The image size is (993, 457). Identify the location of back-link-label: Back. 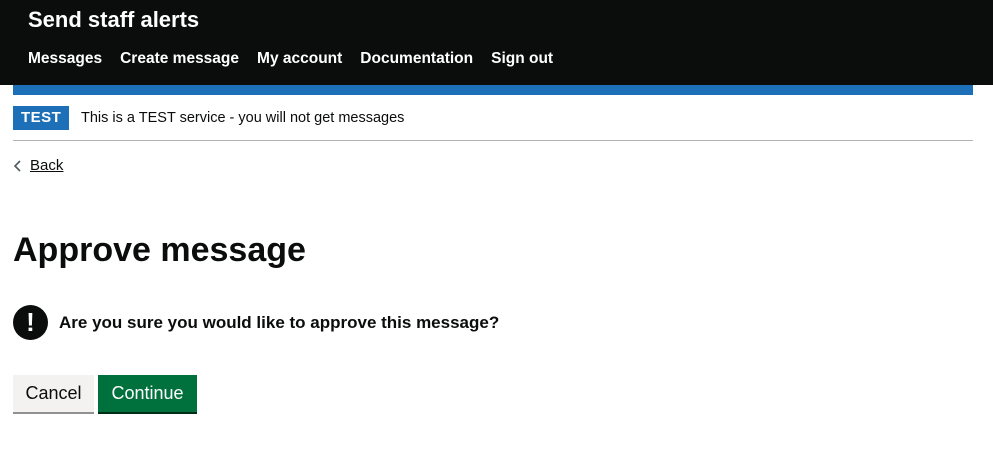
(47, 165).